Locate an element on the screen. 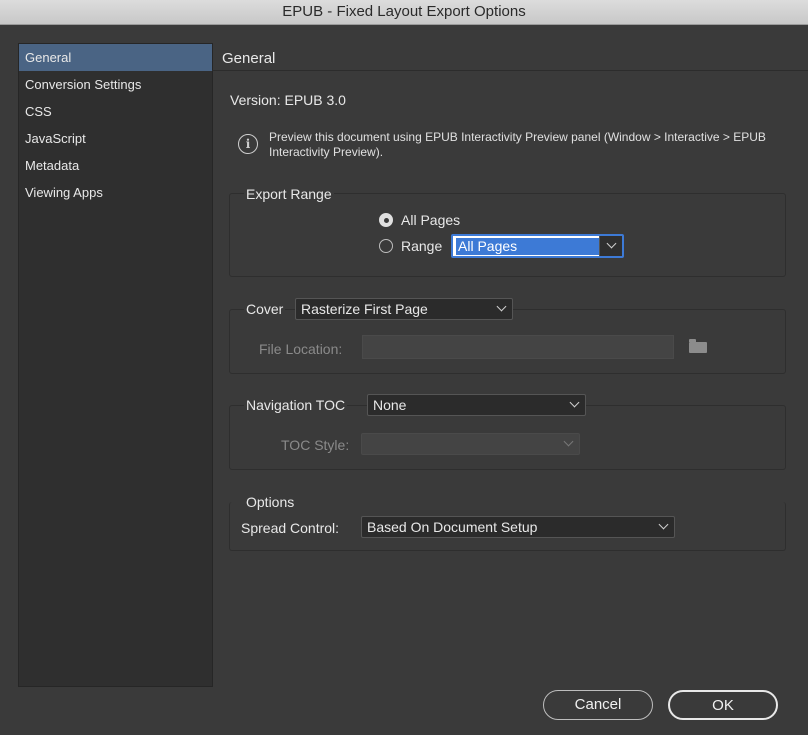  range-select: All Pages is located at coordinates (537, 246).